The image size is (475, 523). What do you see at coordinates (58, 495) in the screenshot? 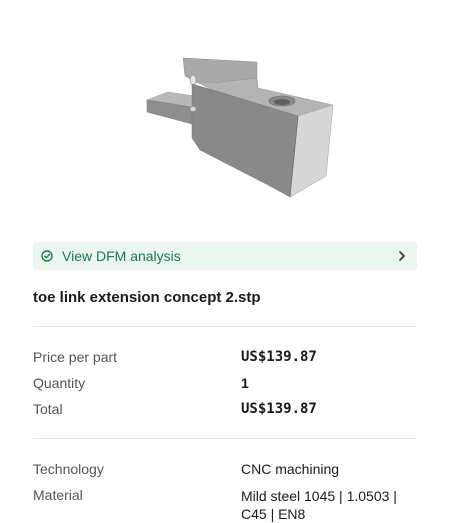
I see `material-label: Material` at bounding box center [58, 495].